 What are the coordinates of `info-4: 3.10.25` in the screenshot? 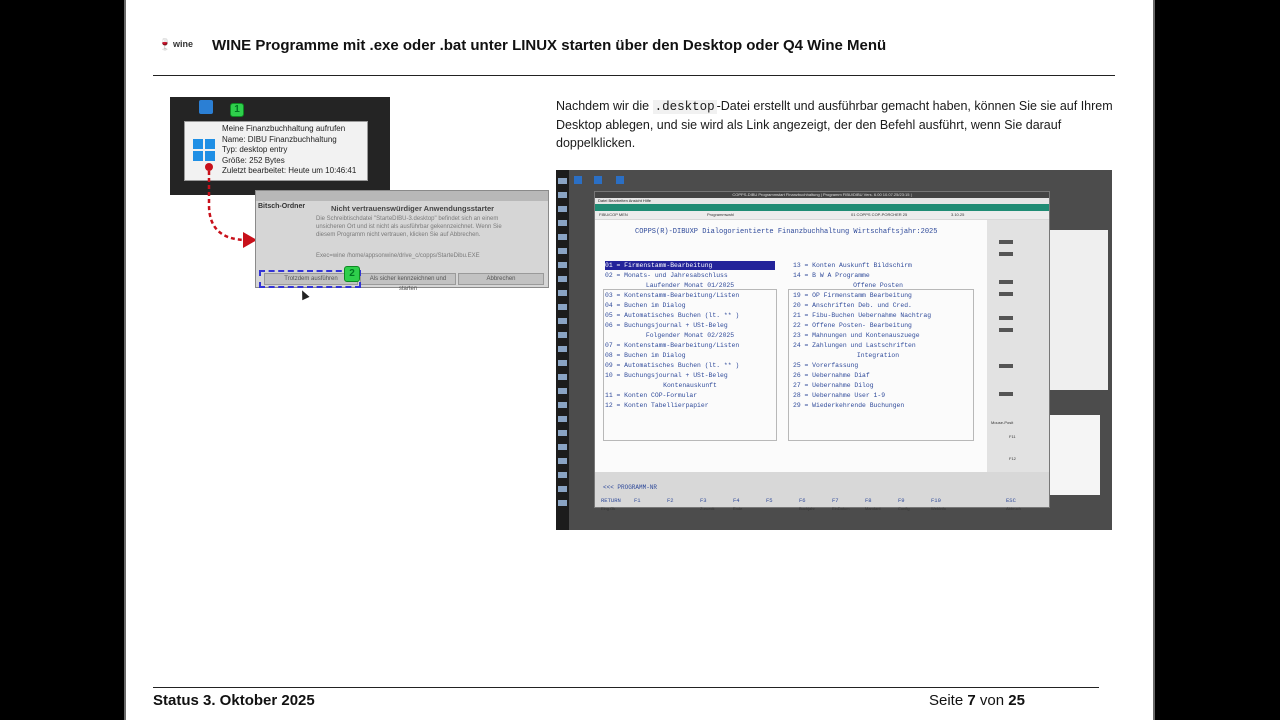 It's located at (958, 214).